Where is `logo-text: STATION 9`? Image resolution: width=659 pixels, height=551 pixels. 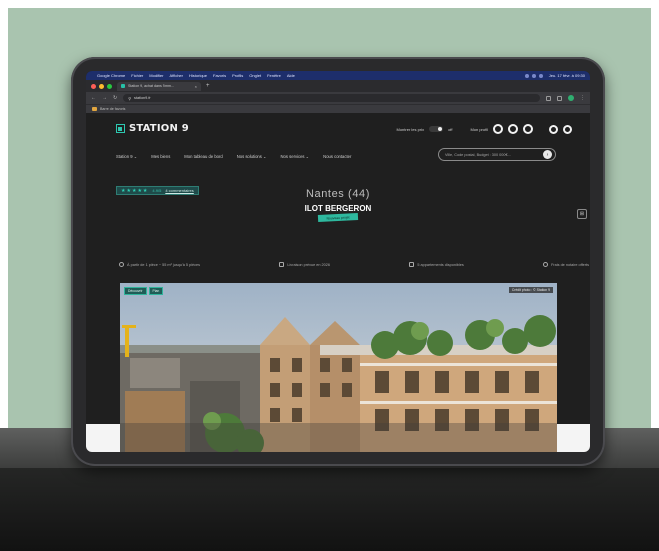 logo-text: STATION 9 is located at coordinates (159, 128).